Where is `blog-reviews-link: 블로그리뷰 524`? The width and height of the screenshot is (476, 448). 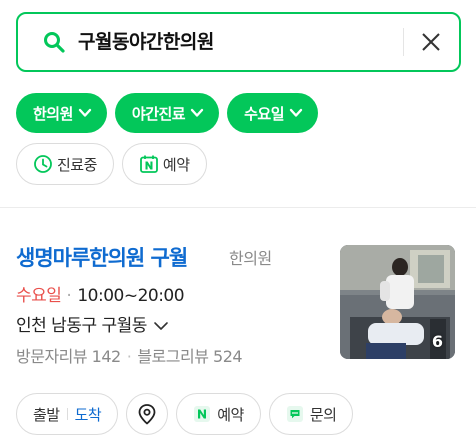
blog-reviews-link: 블로그리뷰 524 is located at coordinates (189, 356).